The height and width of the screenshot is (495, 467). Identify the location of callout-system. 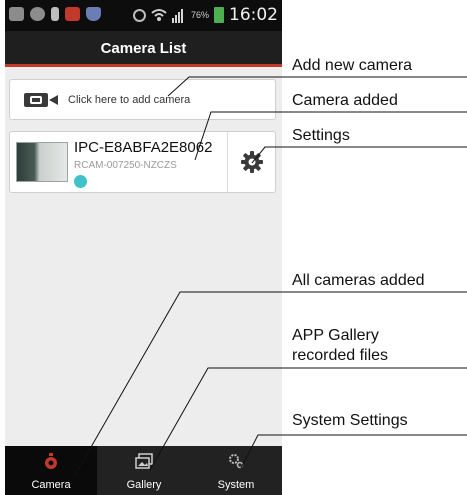
(353, 451).